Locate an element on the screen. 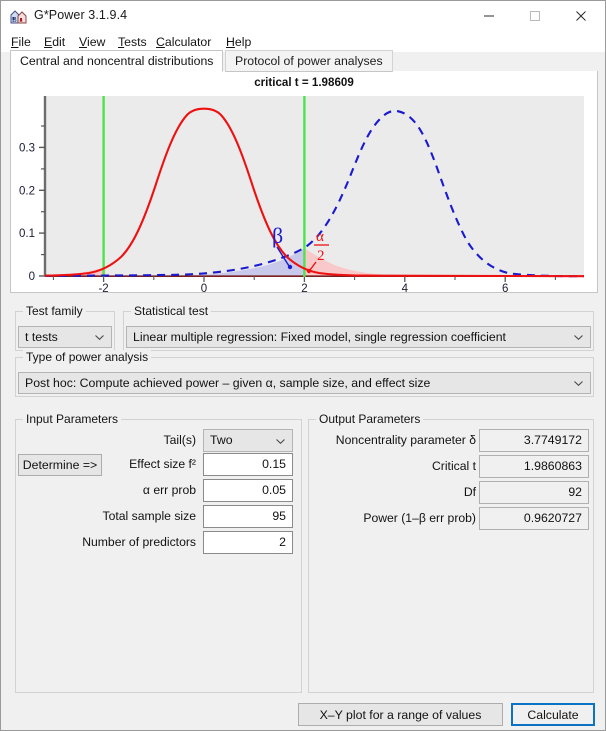 The image size is (606, 731). svg-text: 0.1 is located at coordinates (27, 234).